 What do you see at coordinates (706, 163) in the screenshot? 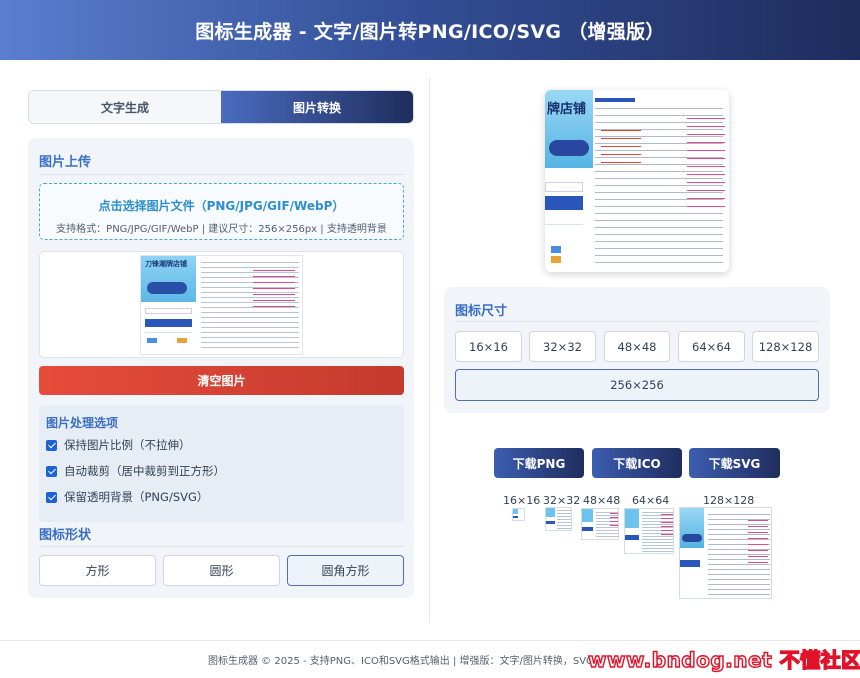
I see `preview-list-highlight` at bounding box center [706, 163].